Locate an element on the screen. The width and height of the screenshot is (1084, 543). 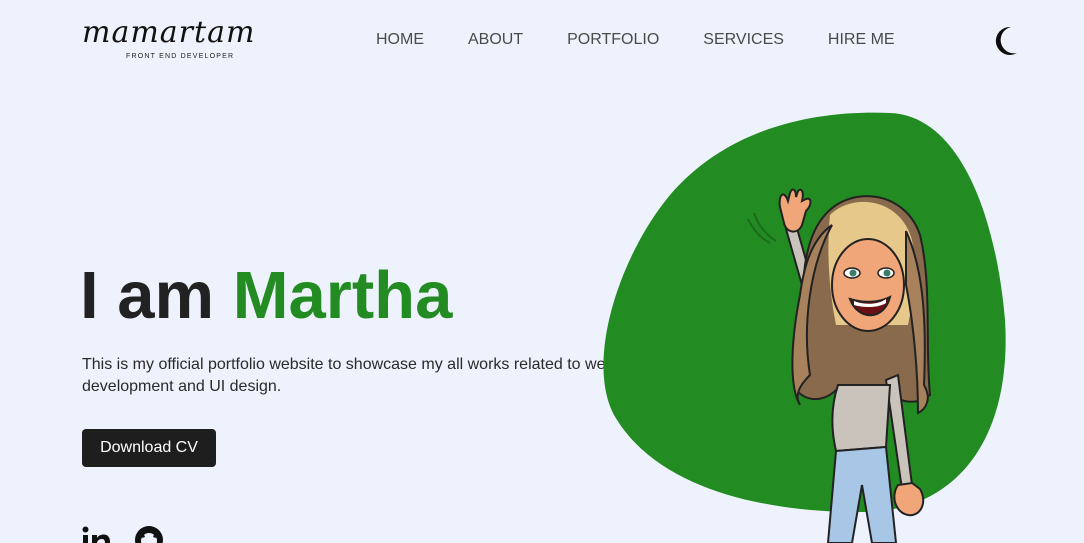
site-logo: mamartam FRONT END DEVELOPER is located at coordinates (182, 38).